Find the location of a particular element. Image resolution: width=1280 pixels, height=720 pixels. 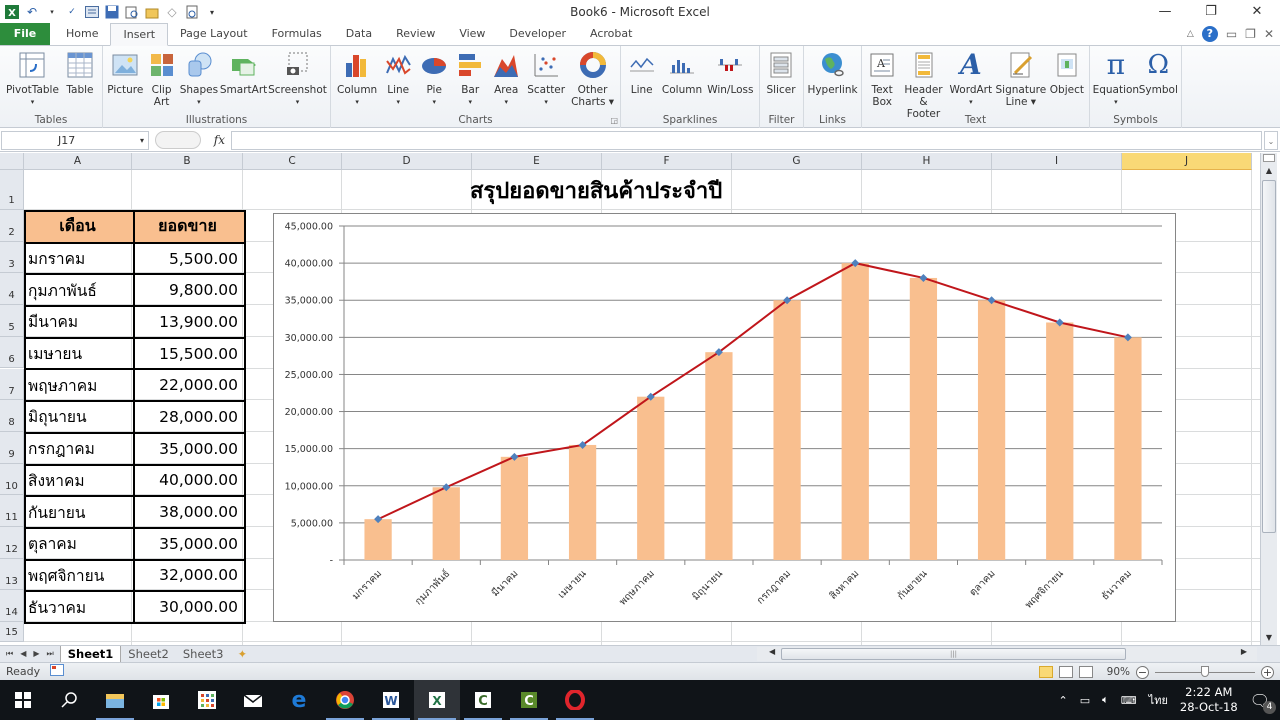

column-header-f: F is located at coordinates (667, 161).